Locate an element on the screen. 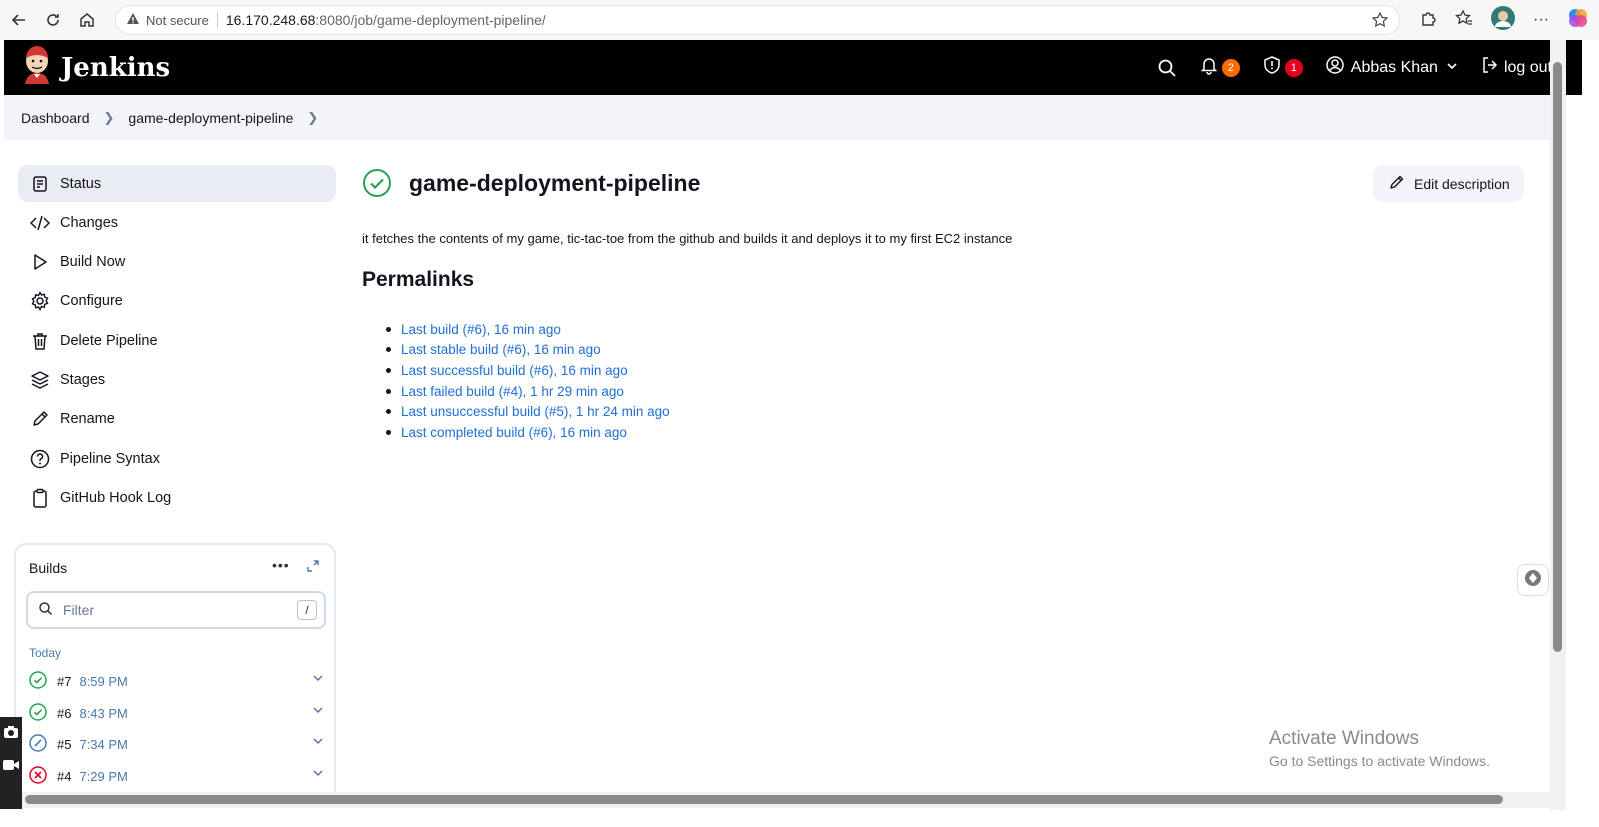 The height and width of the screenshot is (827, 1599). capture-toolbar is located at coordinates (11, 763).